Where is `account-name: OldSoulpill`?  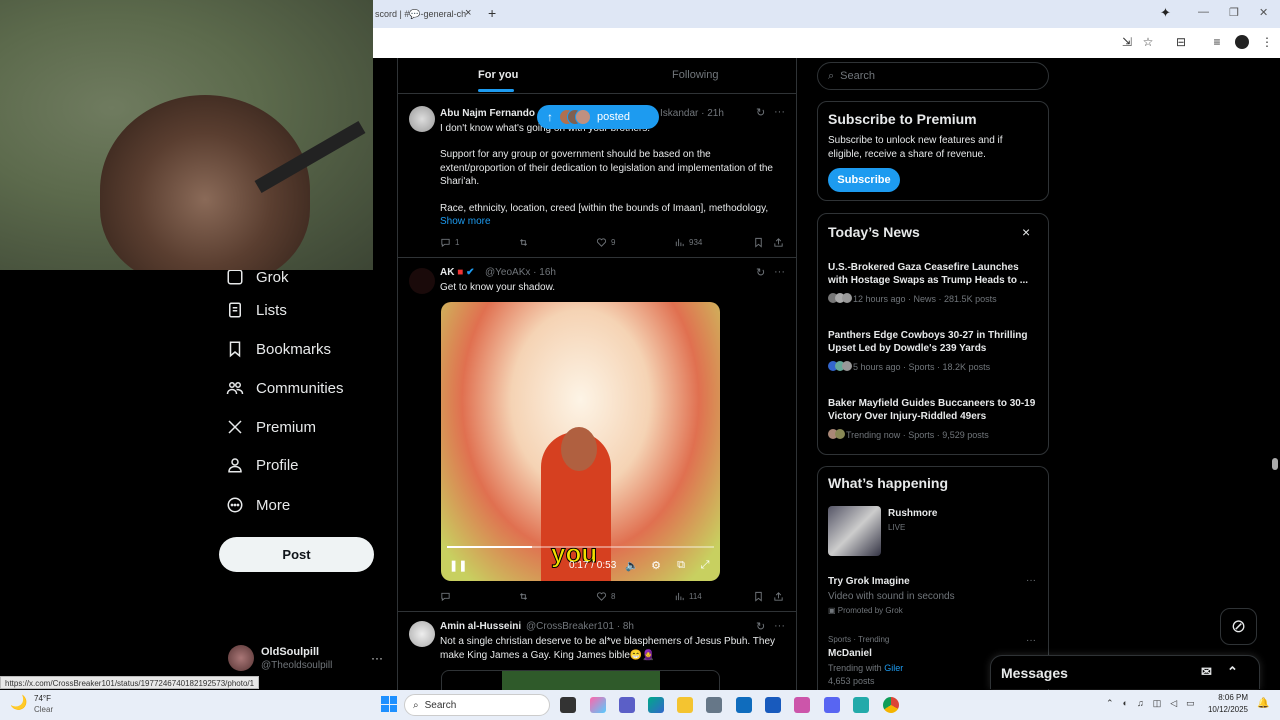 account-name: OldSoulpill is located at coordinates (290, 652).